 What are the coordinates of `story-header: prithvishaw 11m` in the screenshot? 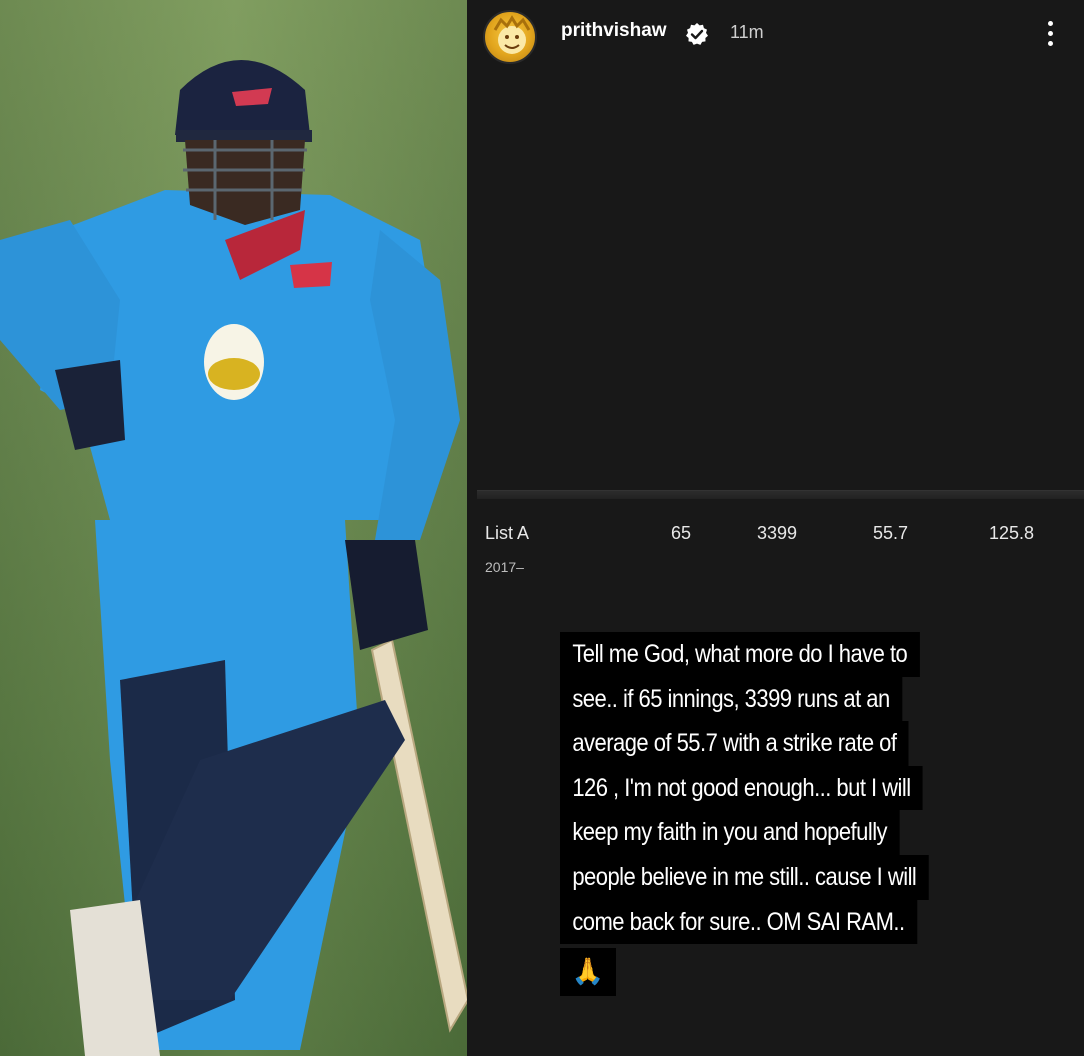 It's located at (775, 35).